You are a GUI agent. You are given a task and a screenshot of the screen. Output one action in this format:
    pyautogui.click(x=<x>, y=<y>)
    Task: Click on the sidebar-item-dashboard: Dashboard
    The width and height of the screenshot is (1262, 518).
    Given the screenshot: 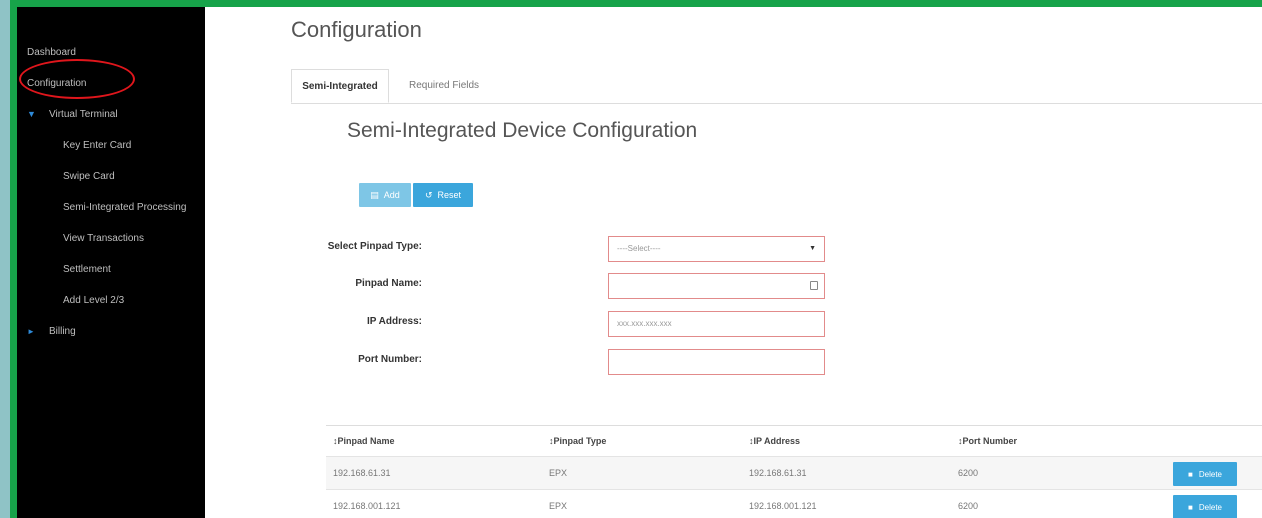 What is the action you would take?
    pyautogui.click(x=51, y=52)
    